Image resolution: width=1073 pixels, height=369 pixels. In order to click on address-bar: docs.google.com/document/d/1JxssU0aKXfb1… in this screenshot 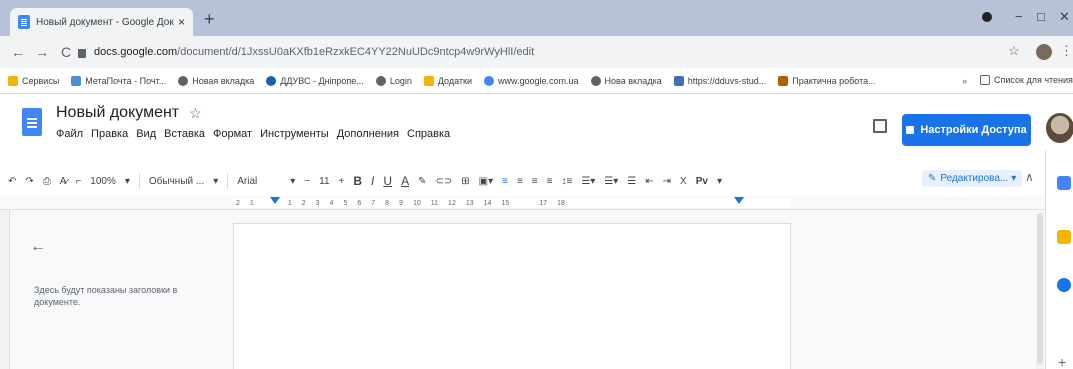, I will do `click(543, 52)`.